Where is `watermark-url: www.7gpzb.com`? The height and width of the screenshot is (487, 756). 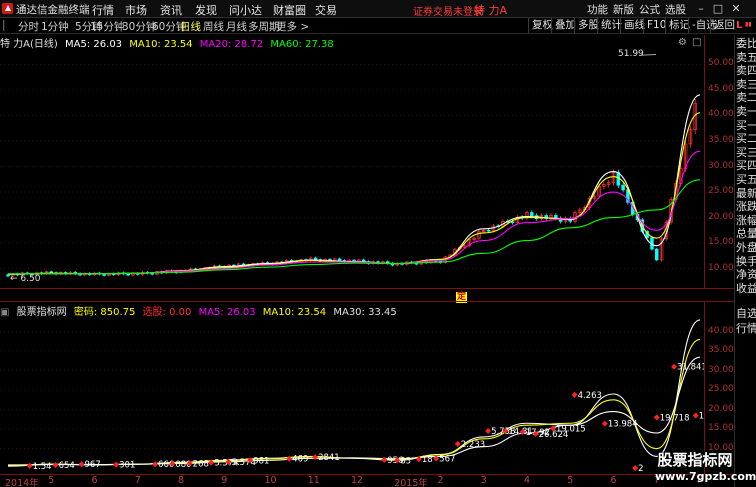
watermark-url: www.7gpzb.com is located at coordinates (705, 476).